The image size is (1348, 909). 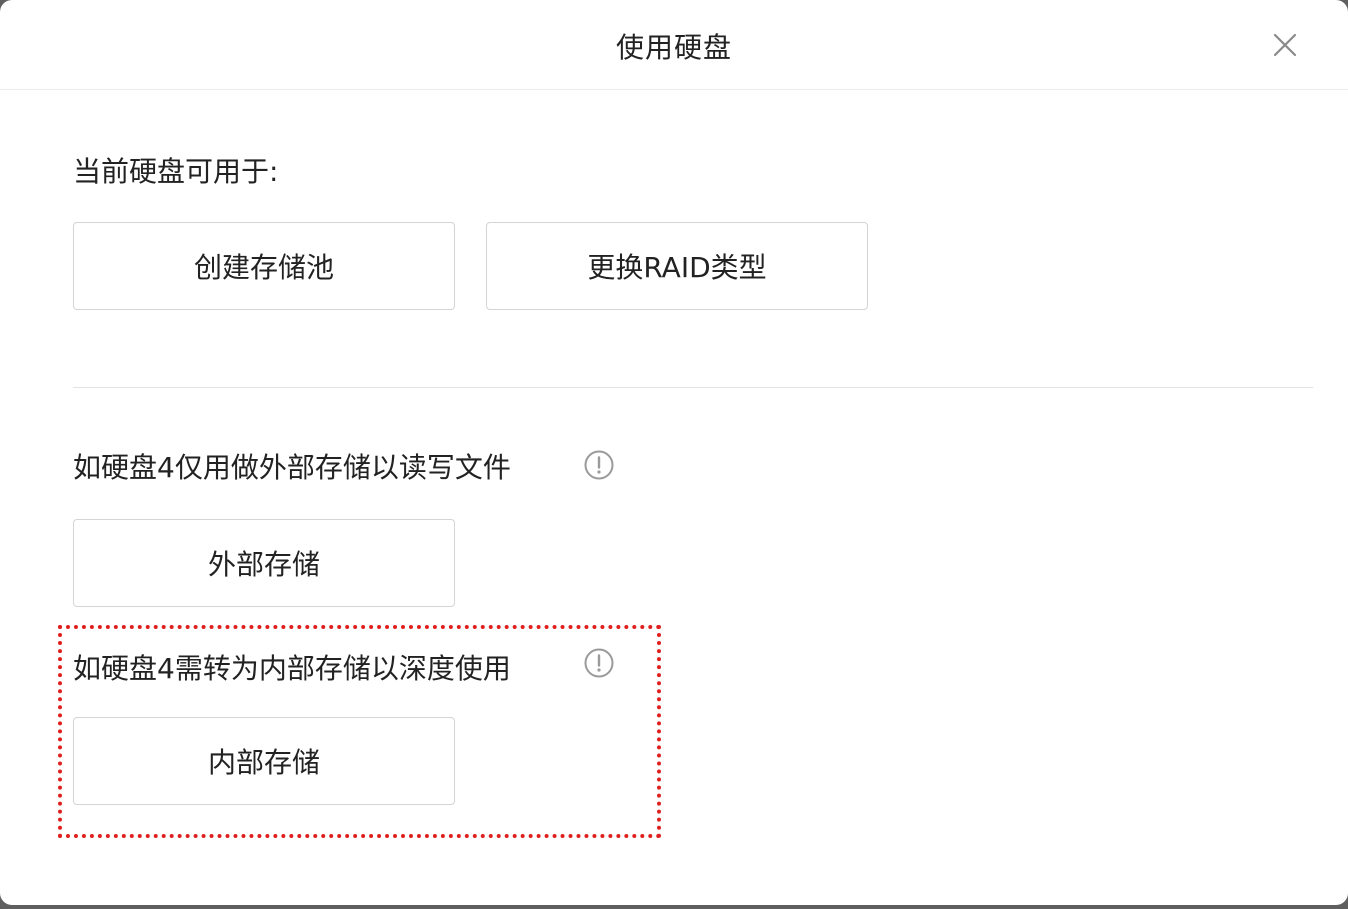 I want to click on close-button, so click(x=1285, y=45).